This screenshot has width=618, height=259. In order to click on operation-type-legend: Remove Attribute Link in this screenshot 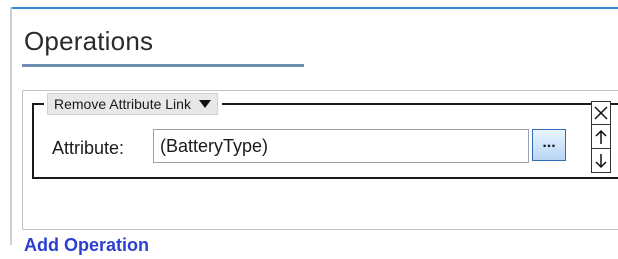, I will do `click(133, 104)`.